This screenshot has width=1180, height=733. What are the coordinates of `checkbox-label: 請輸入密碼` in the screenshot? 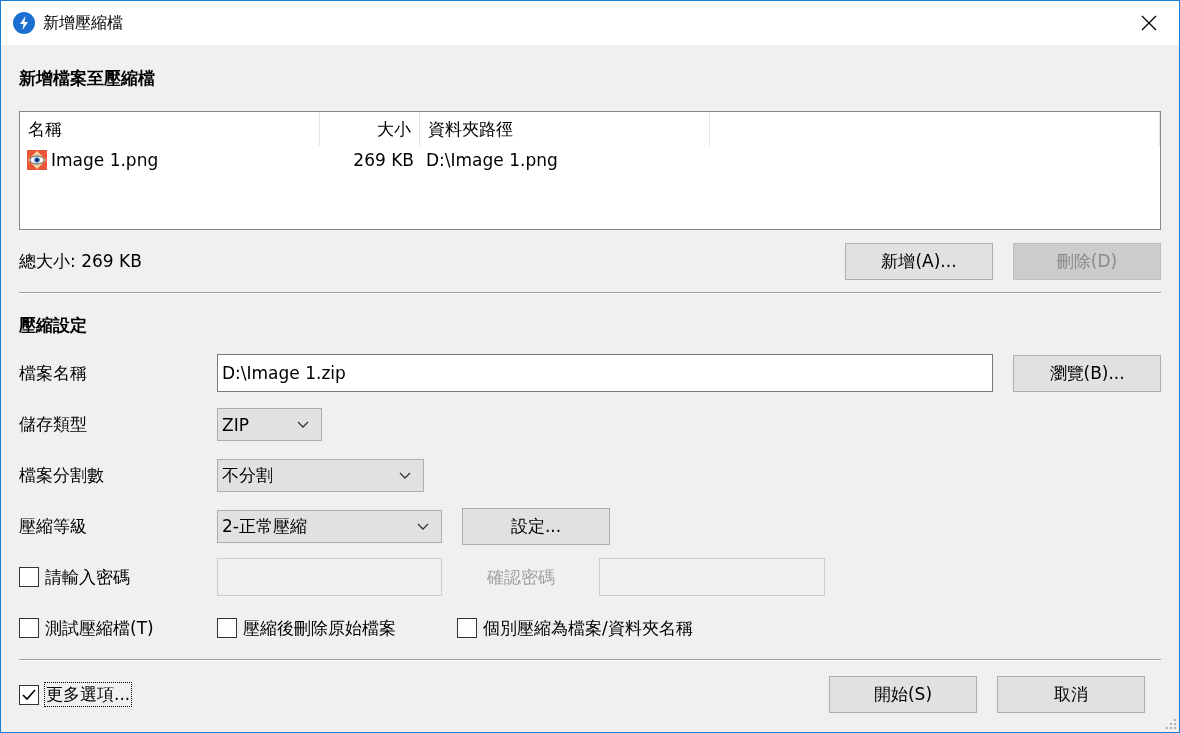 It's located at (87, 577).